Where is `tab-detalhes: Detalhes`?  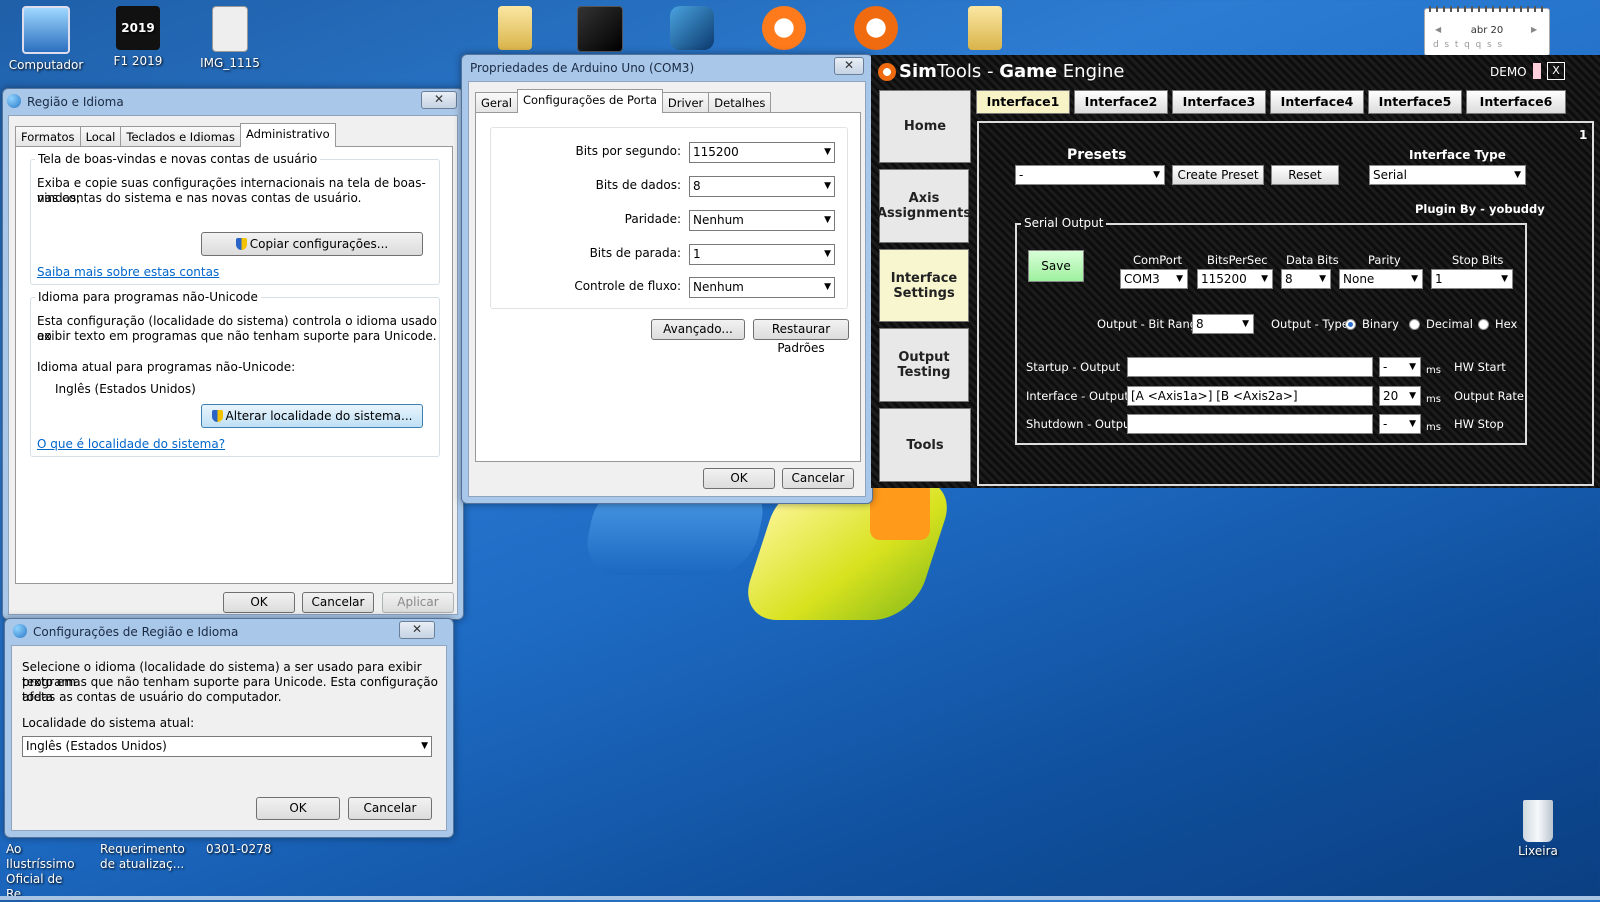 tab-detalhes: Detalhes is located at coordinates (740, 102).